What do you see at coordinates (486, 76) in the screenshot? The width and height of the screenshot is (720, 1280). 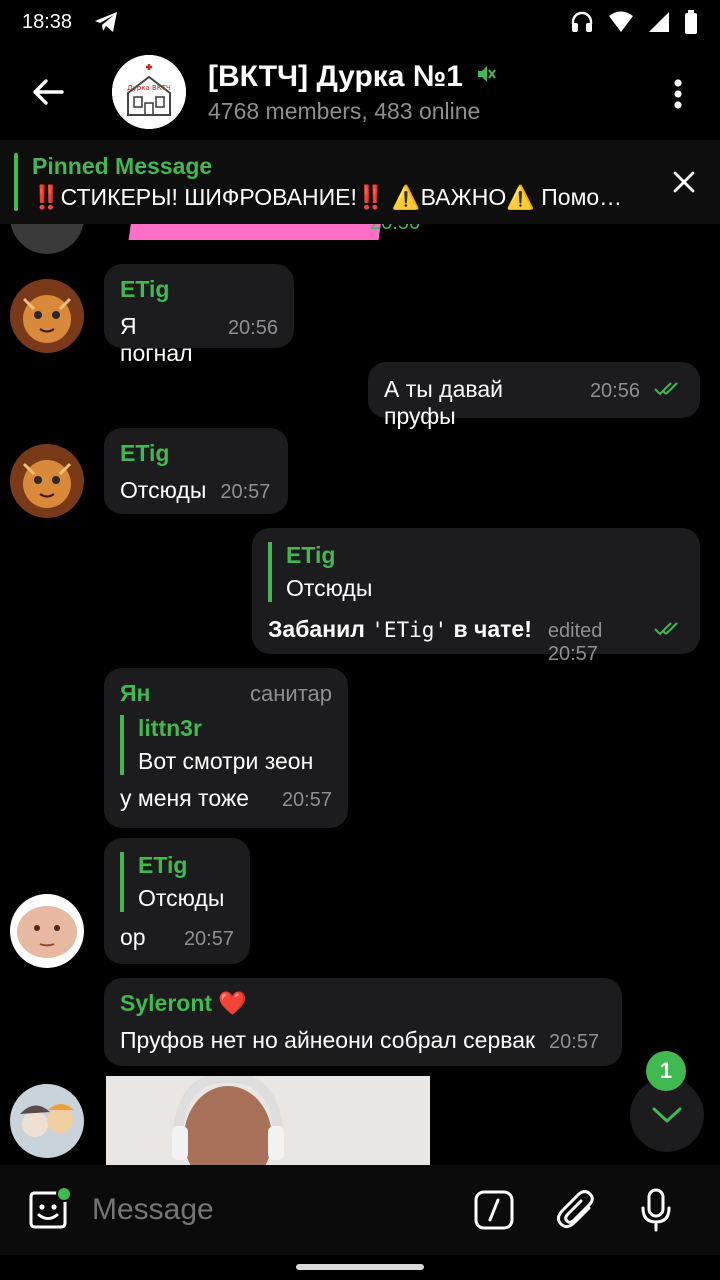 I see `muted-icon` at bounding box center [486, 76].